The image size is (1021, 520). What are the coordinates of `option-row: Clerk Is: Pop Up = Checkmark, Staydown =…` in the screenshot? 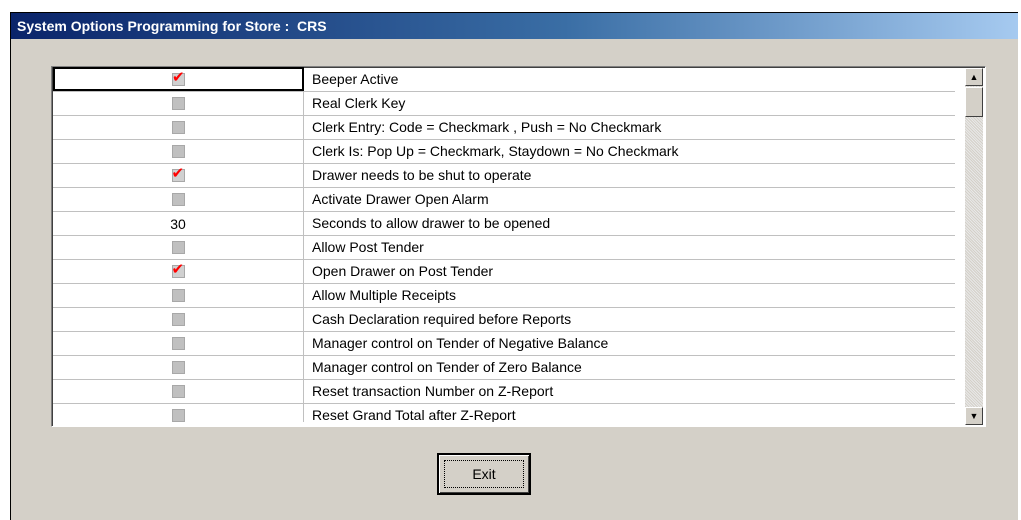 It's located at (504, 152).